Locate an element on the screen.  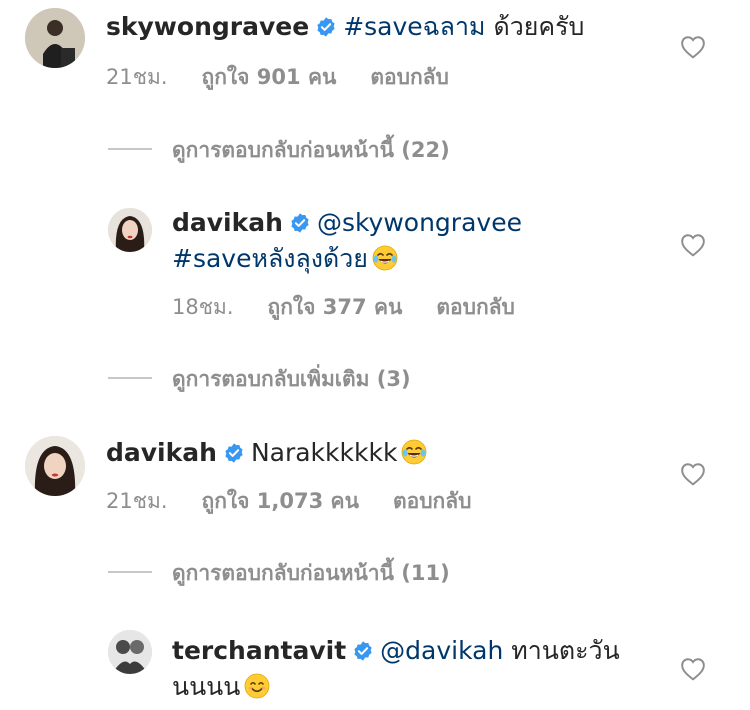
view-replies-label: ดูการตอบกลับก่อนหน้านี้ (22) is located at coordinates (311, 150).